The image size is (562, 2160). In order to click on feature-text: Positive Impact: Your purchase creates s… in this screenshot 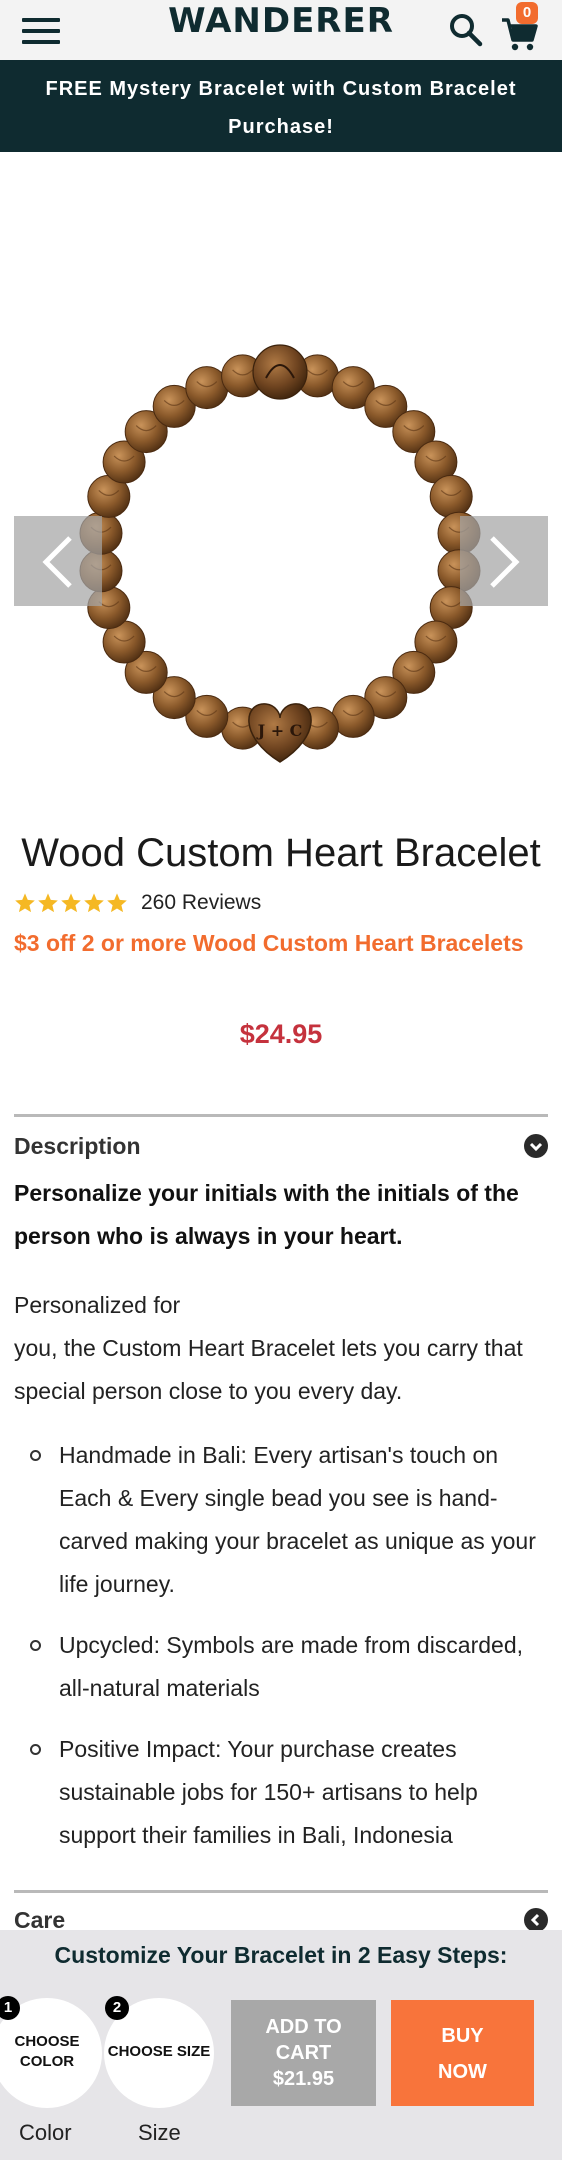, I will do `click(268, 1792)`.